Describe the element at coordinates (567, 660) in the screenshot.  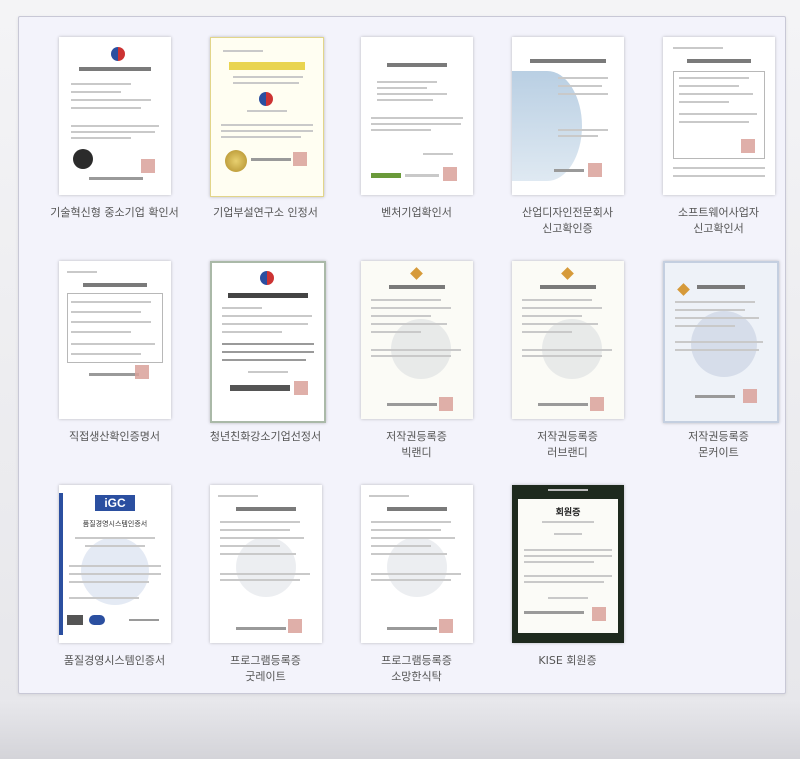
I see `certificate-caption: KISE 회원증` at that location.